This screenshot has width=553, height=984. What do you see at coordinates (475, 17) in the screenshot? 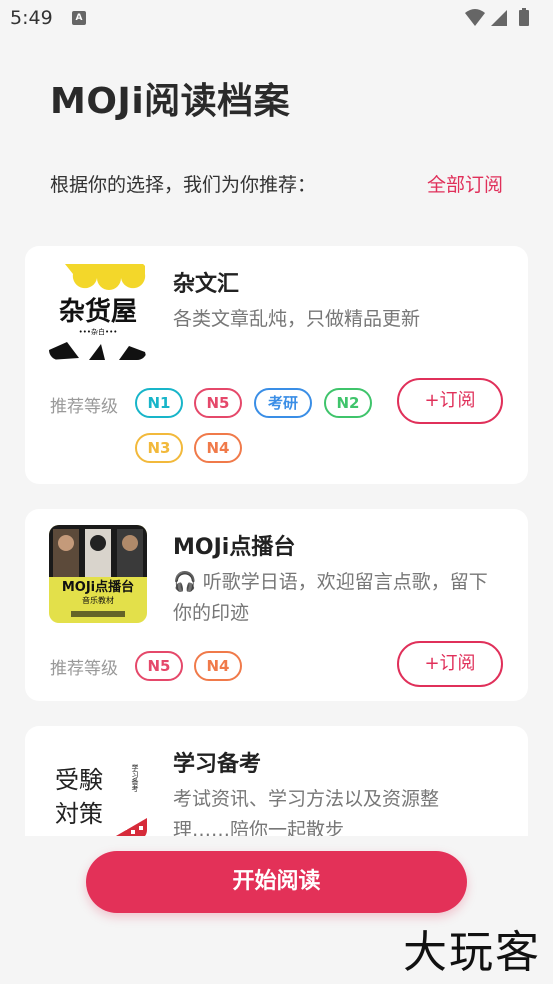
I see `wifi-icon` at bounding box center [475, 17].